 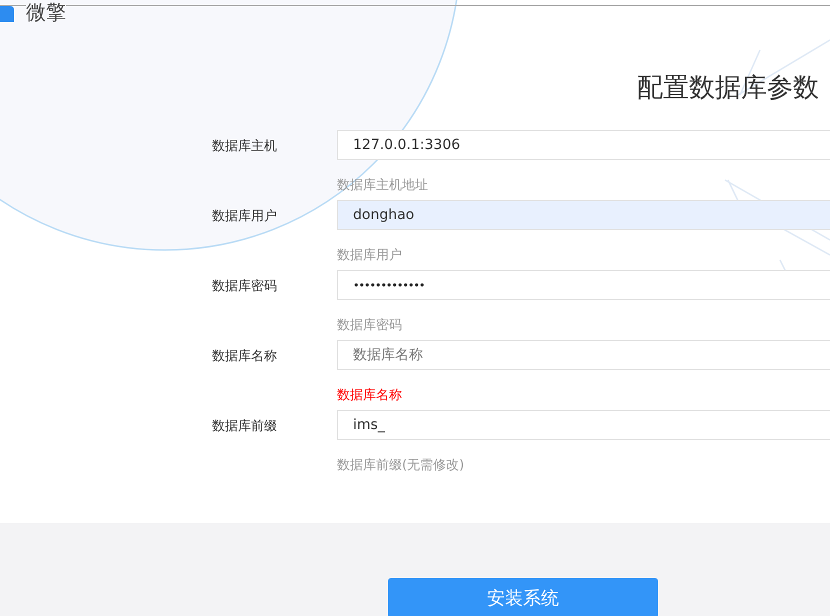 What do you see at coordinates (382, 186) in the screenshot?
I see `field-hint: 数据库主机地址` at bounding box center [382, 186].